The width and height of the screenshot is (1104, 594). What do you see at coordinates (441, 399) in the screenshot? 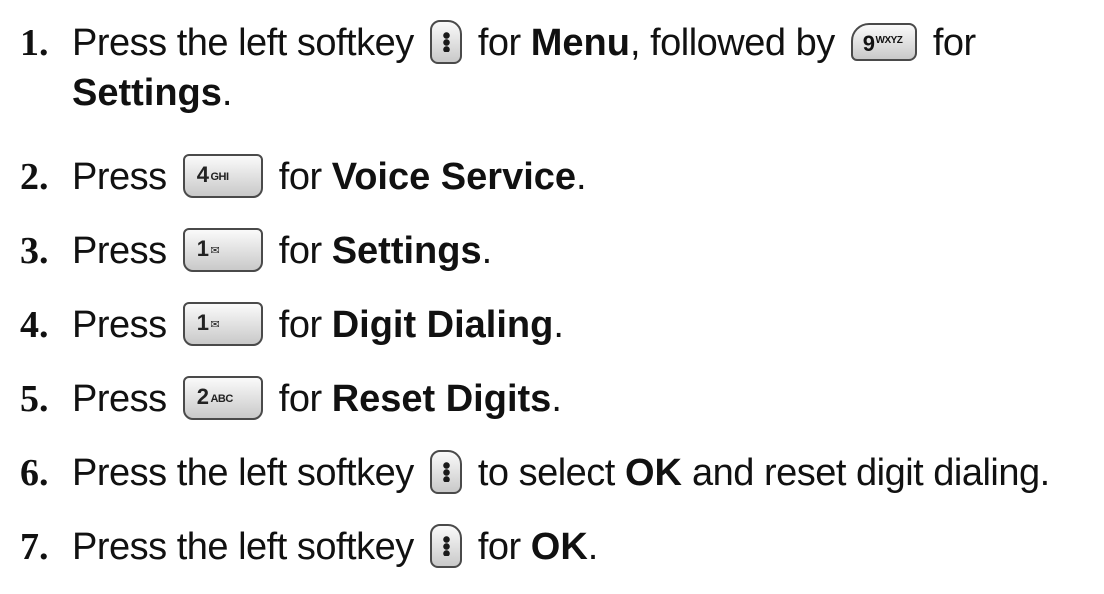
I see `reset-digits-label: Reset Digits` at bounding box center [441, 399].